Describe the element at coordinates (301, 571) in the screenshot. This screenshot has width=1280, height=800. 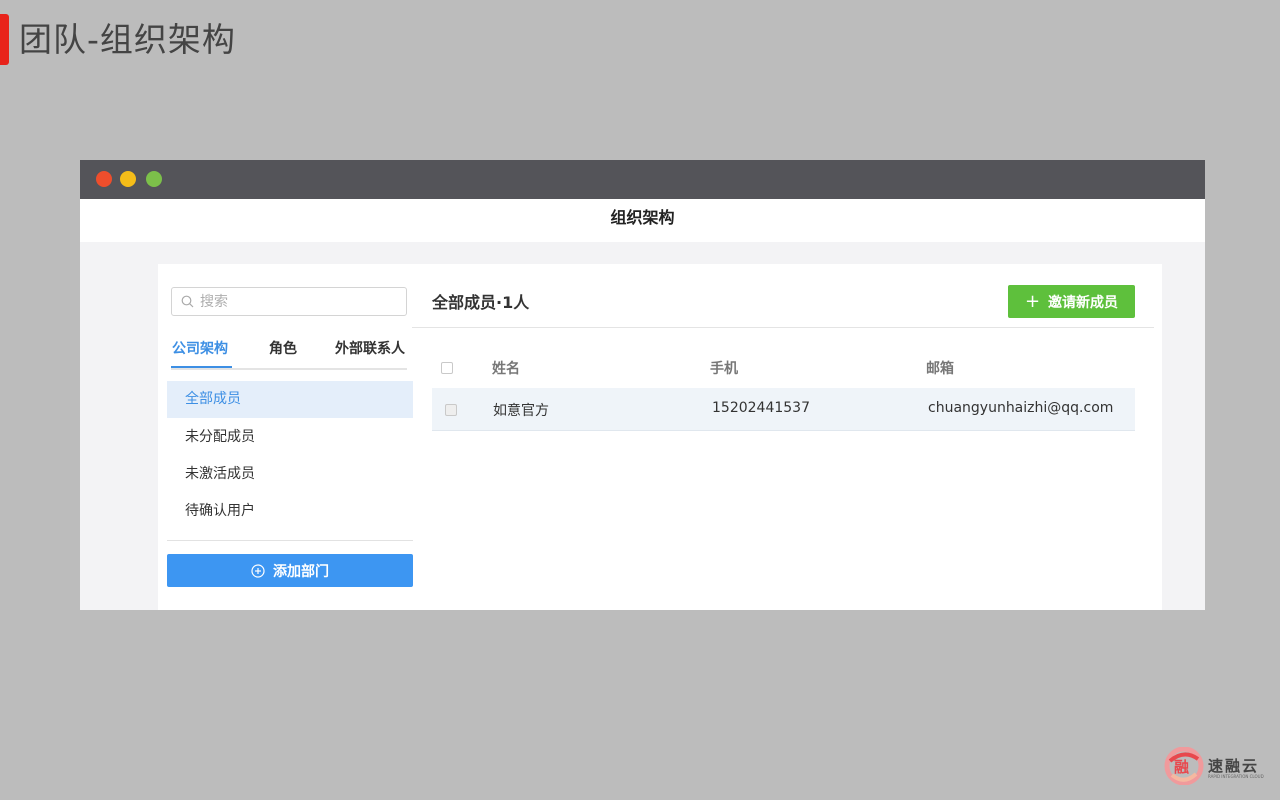
I see `add-department-label: 添加部门` at that location.